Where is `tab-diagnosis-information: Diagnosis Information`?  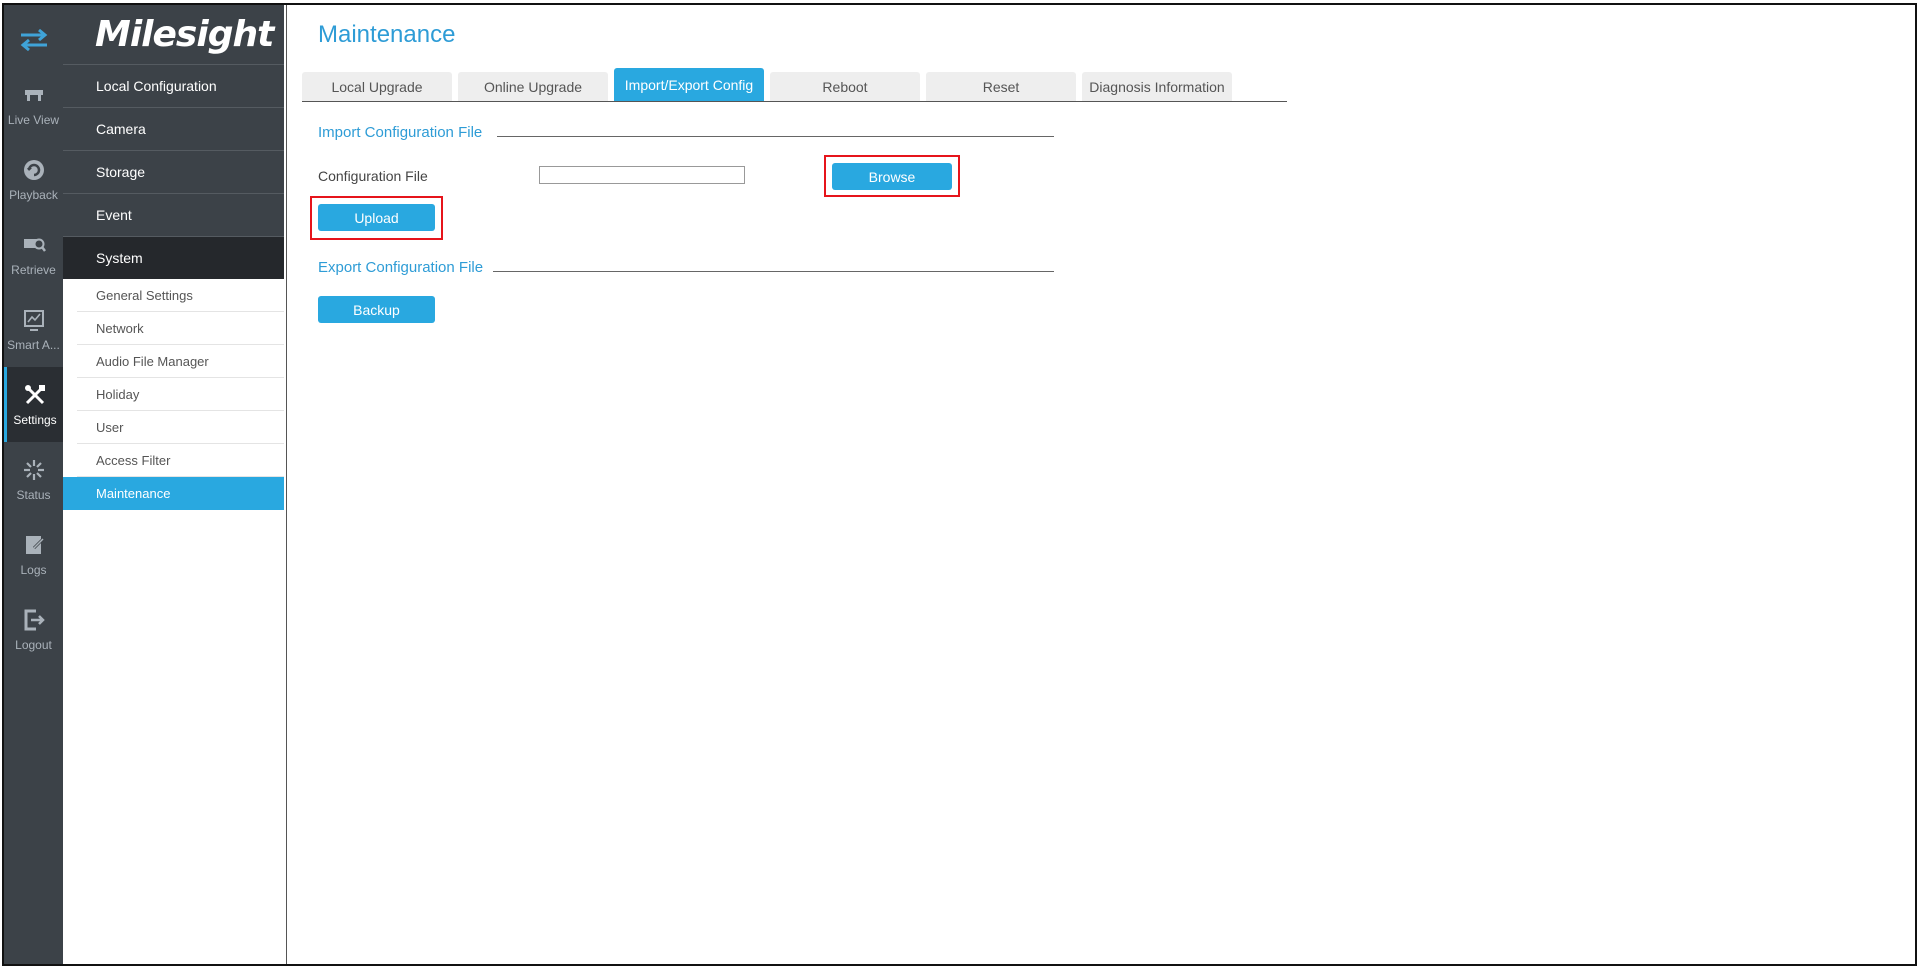
tab-diagnosis-information: Diagnosis Information is located at coordinates (1157, 86).